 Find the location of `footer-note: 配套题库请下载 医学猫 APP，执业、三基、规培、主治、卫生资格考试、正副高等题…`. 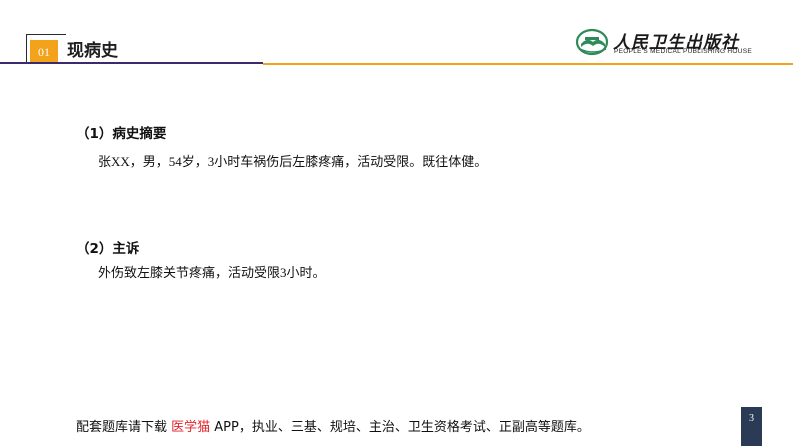

footer-note: 配套题库请下载 医学猫 APP，执业、三基、规培、主治、卫生资格考试、正副高等题… is located at coordinates (333, 425).